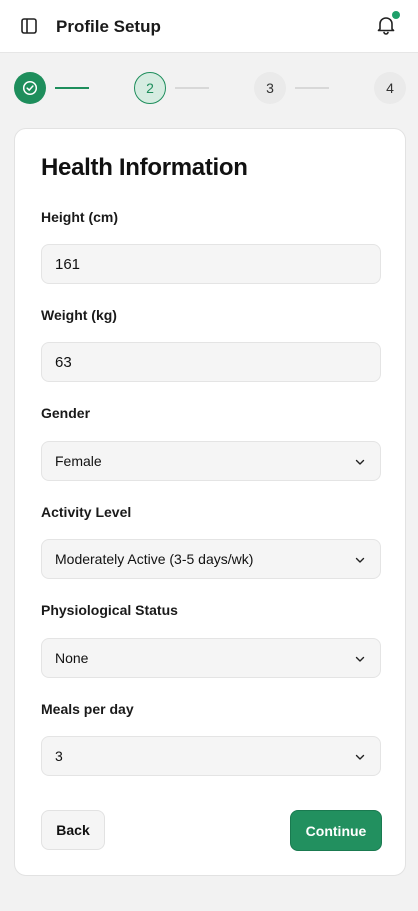  I want to click on physiological-status-select: None, so click(211, 658).